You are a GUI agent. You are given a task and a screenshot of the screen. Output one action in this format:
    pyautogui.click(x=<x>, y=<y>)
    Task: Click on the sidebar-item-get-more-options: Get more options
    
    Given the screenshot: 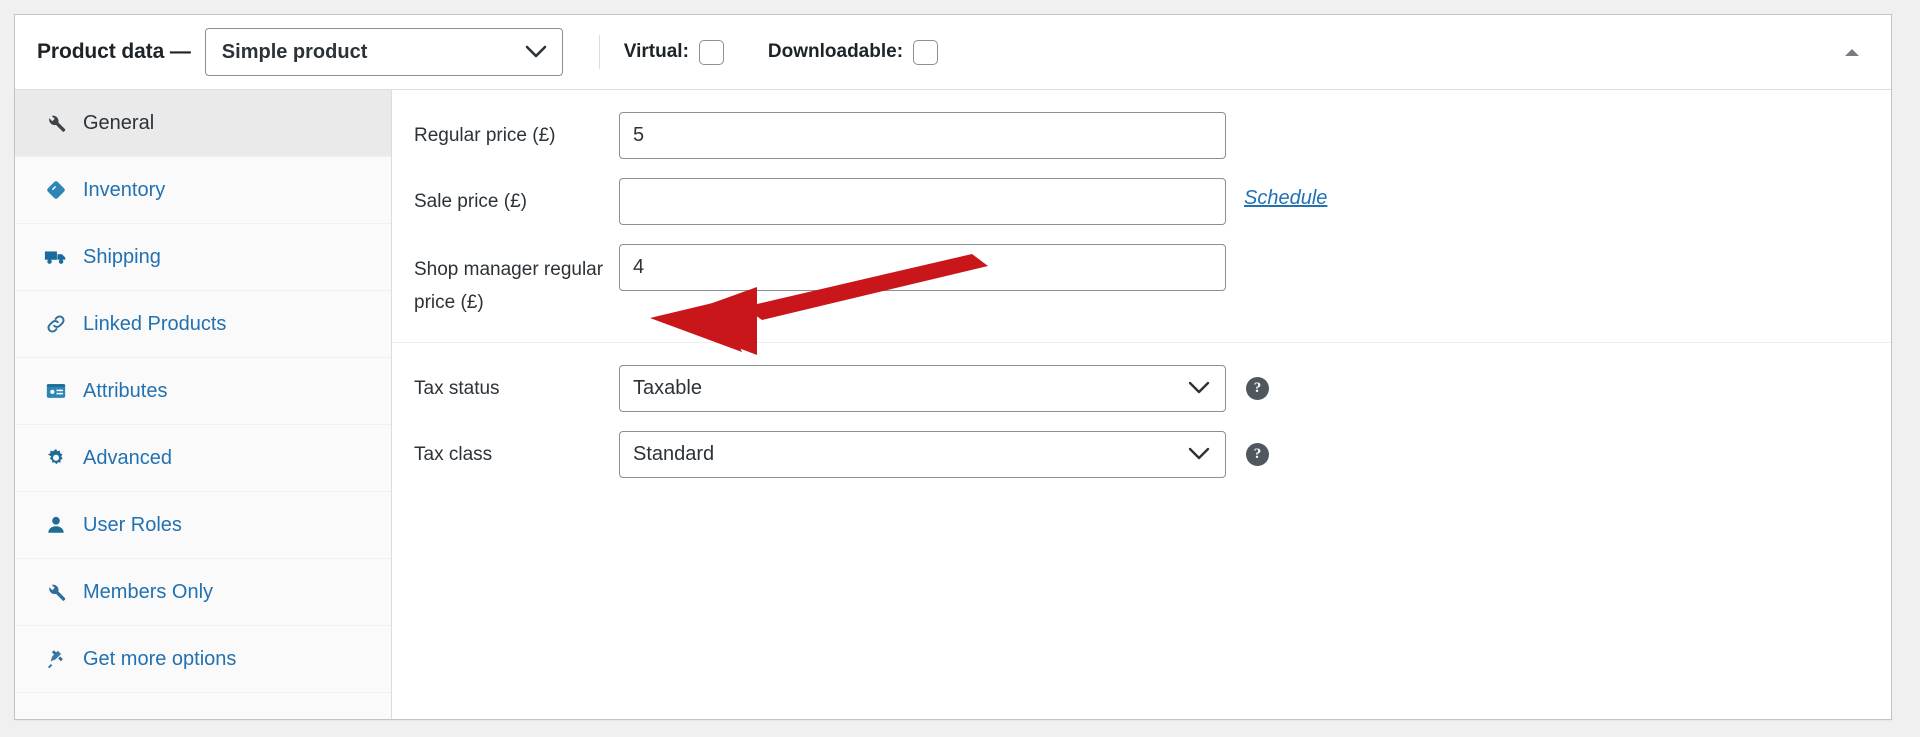 What is the action you would take?
    pyautogui.click(x=203, y=659)
    